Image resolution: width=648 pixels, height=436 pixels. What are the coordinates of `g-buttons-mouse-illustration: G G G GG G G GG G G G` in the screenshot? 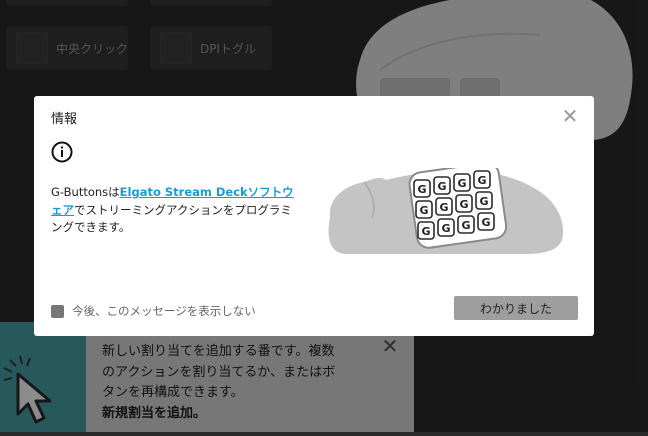 It's located at (446, 211).